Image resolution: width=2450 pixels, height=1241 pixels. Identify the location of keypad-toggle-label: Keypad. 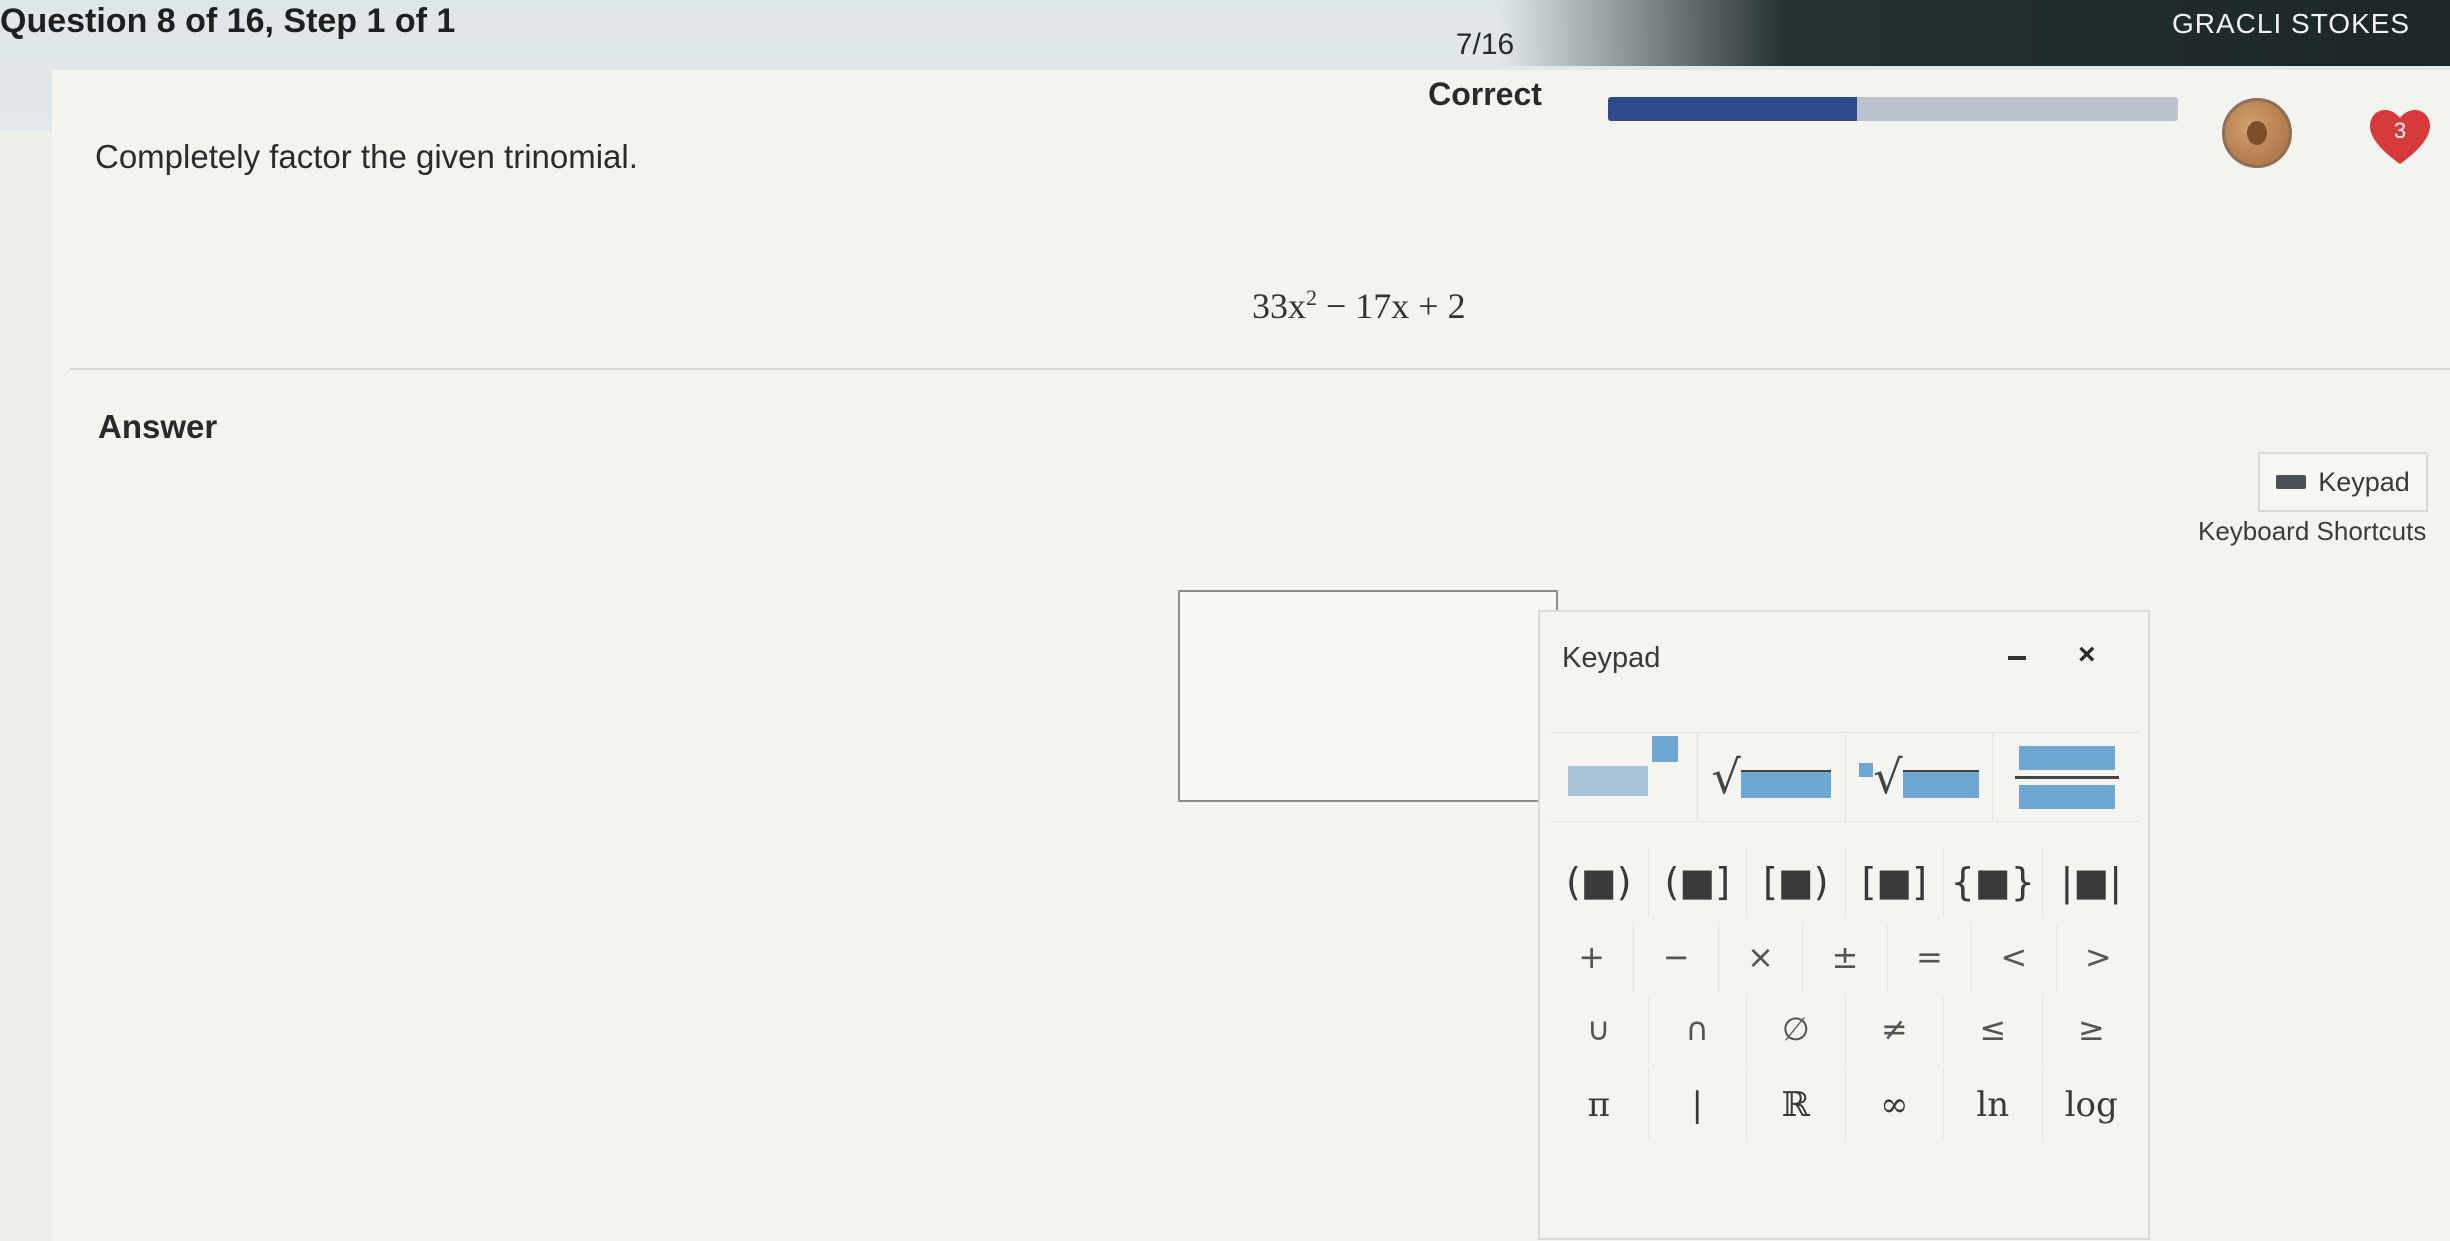
(2364, 481).